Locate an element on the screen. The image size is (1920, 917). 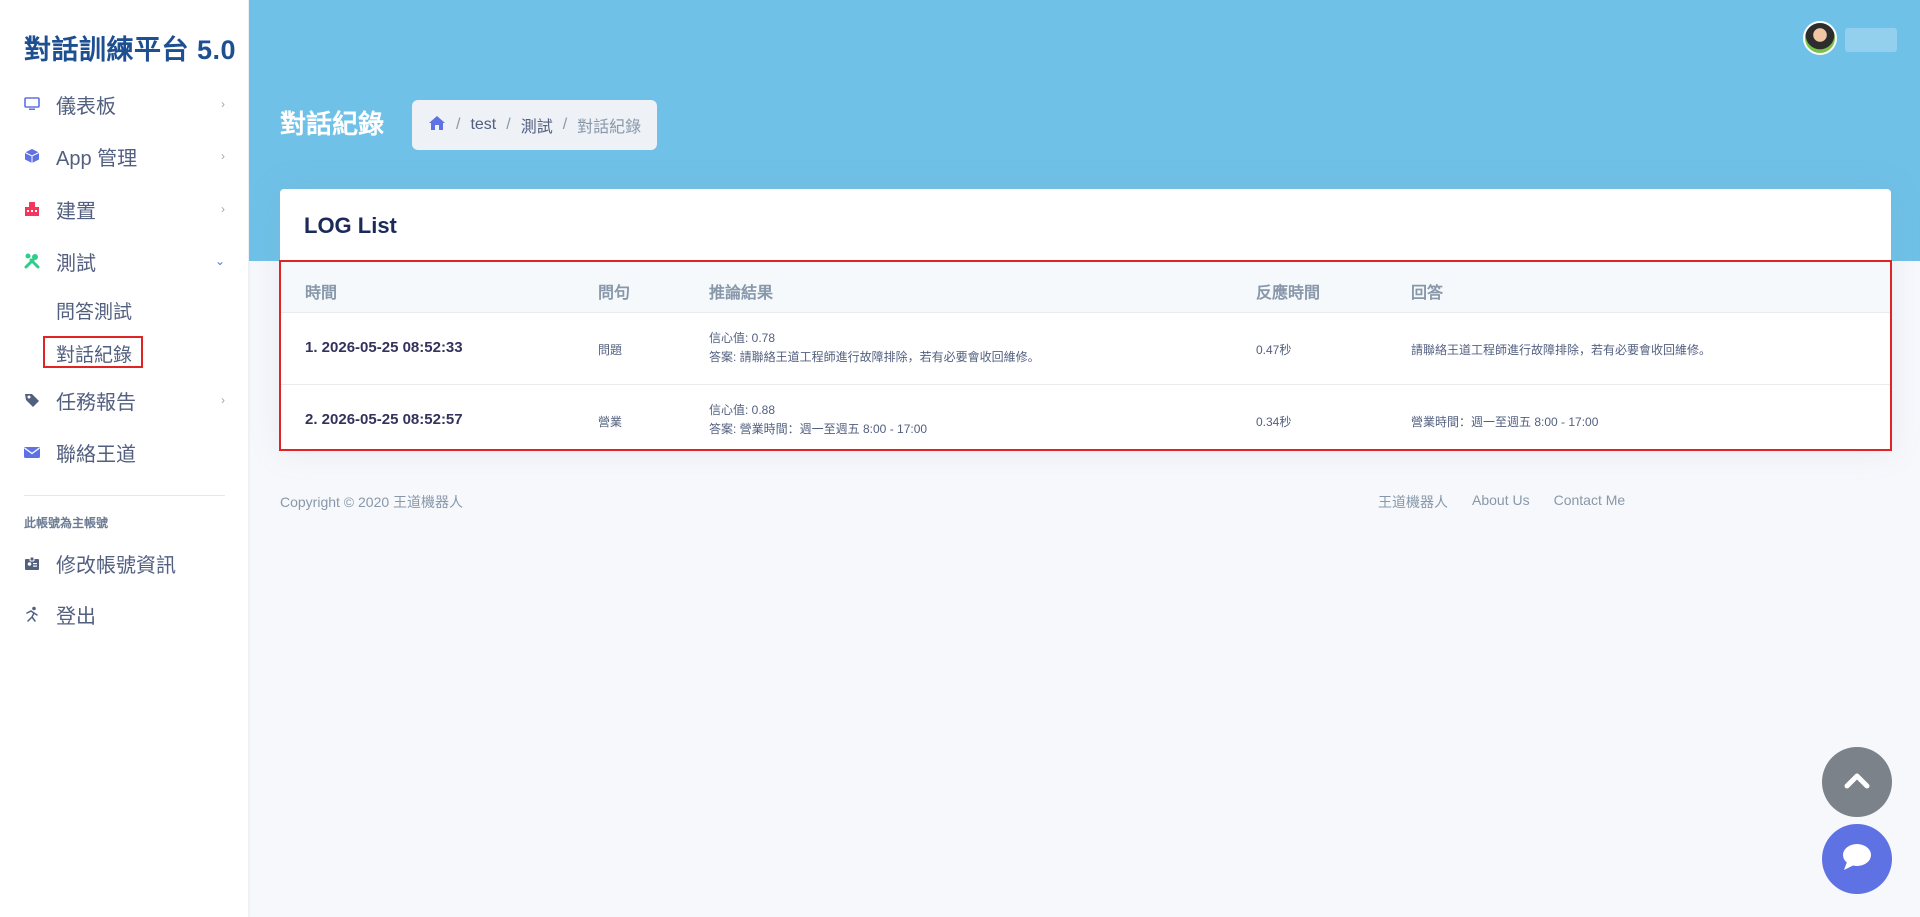
cell-inference: 信心值: 0.88 答案: 營業時間：週一至週五 8:00 - 17:00 is located at coordinates (818, 420).